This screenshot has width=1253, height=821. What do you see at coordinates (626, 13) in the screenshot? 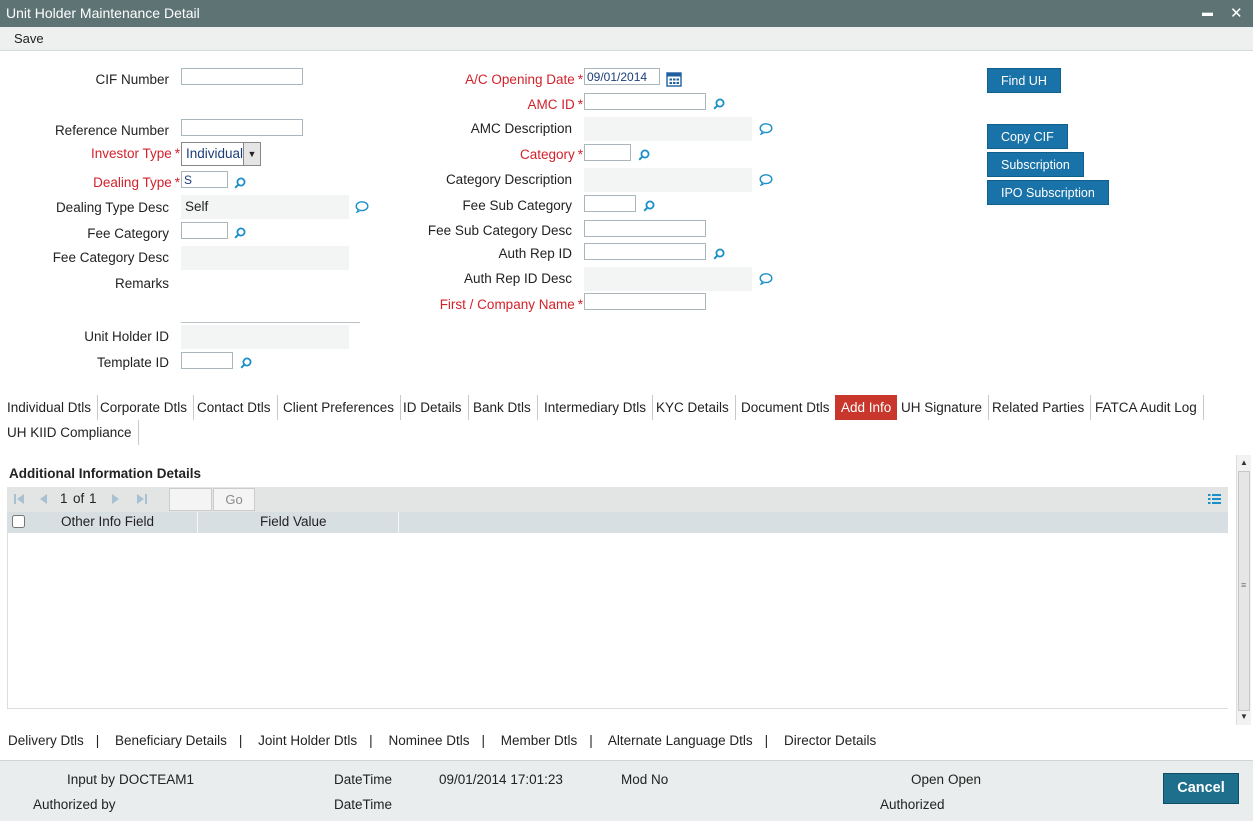
I see `window-titlebar: Unit Holder Maintenance Detail ▬ ✕` at bounding box center [626, 13].